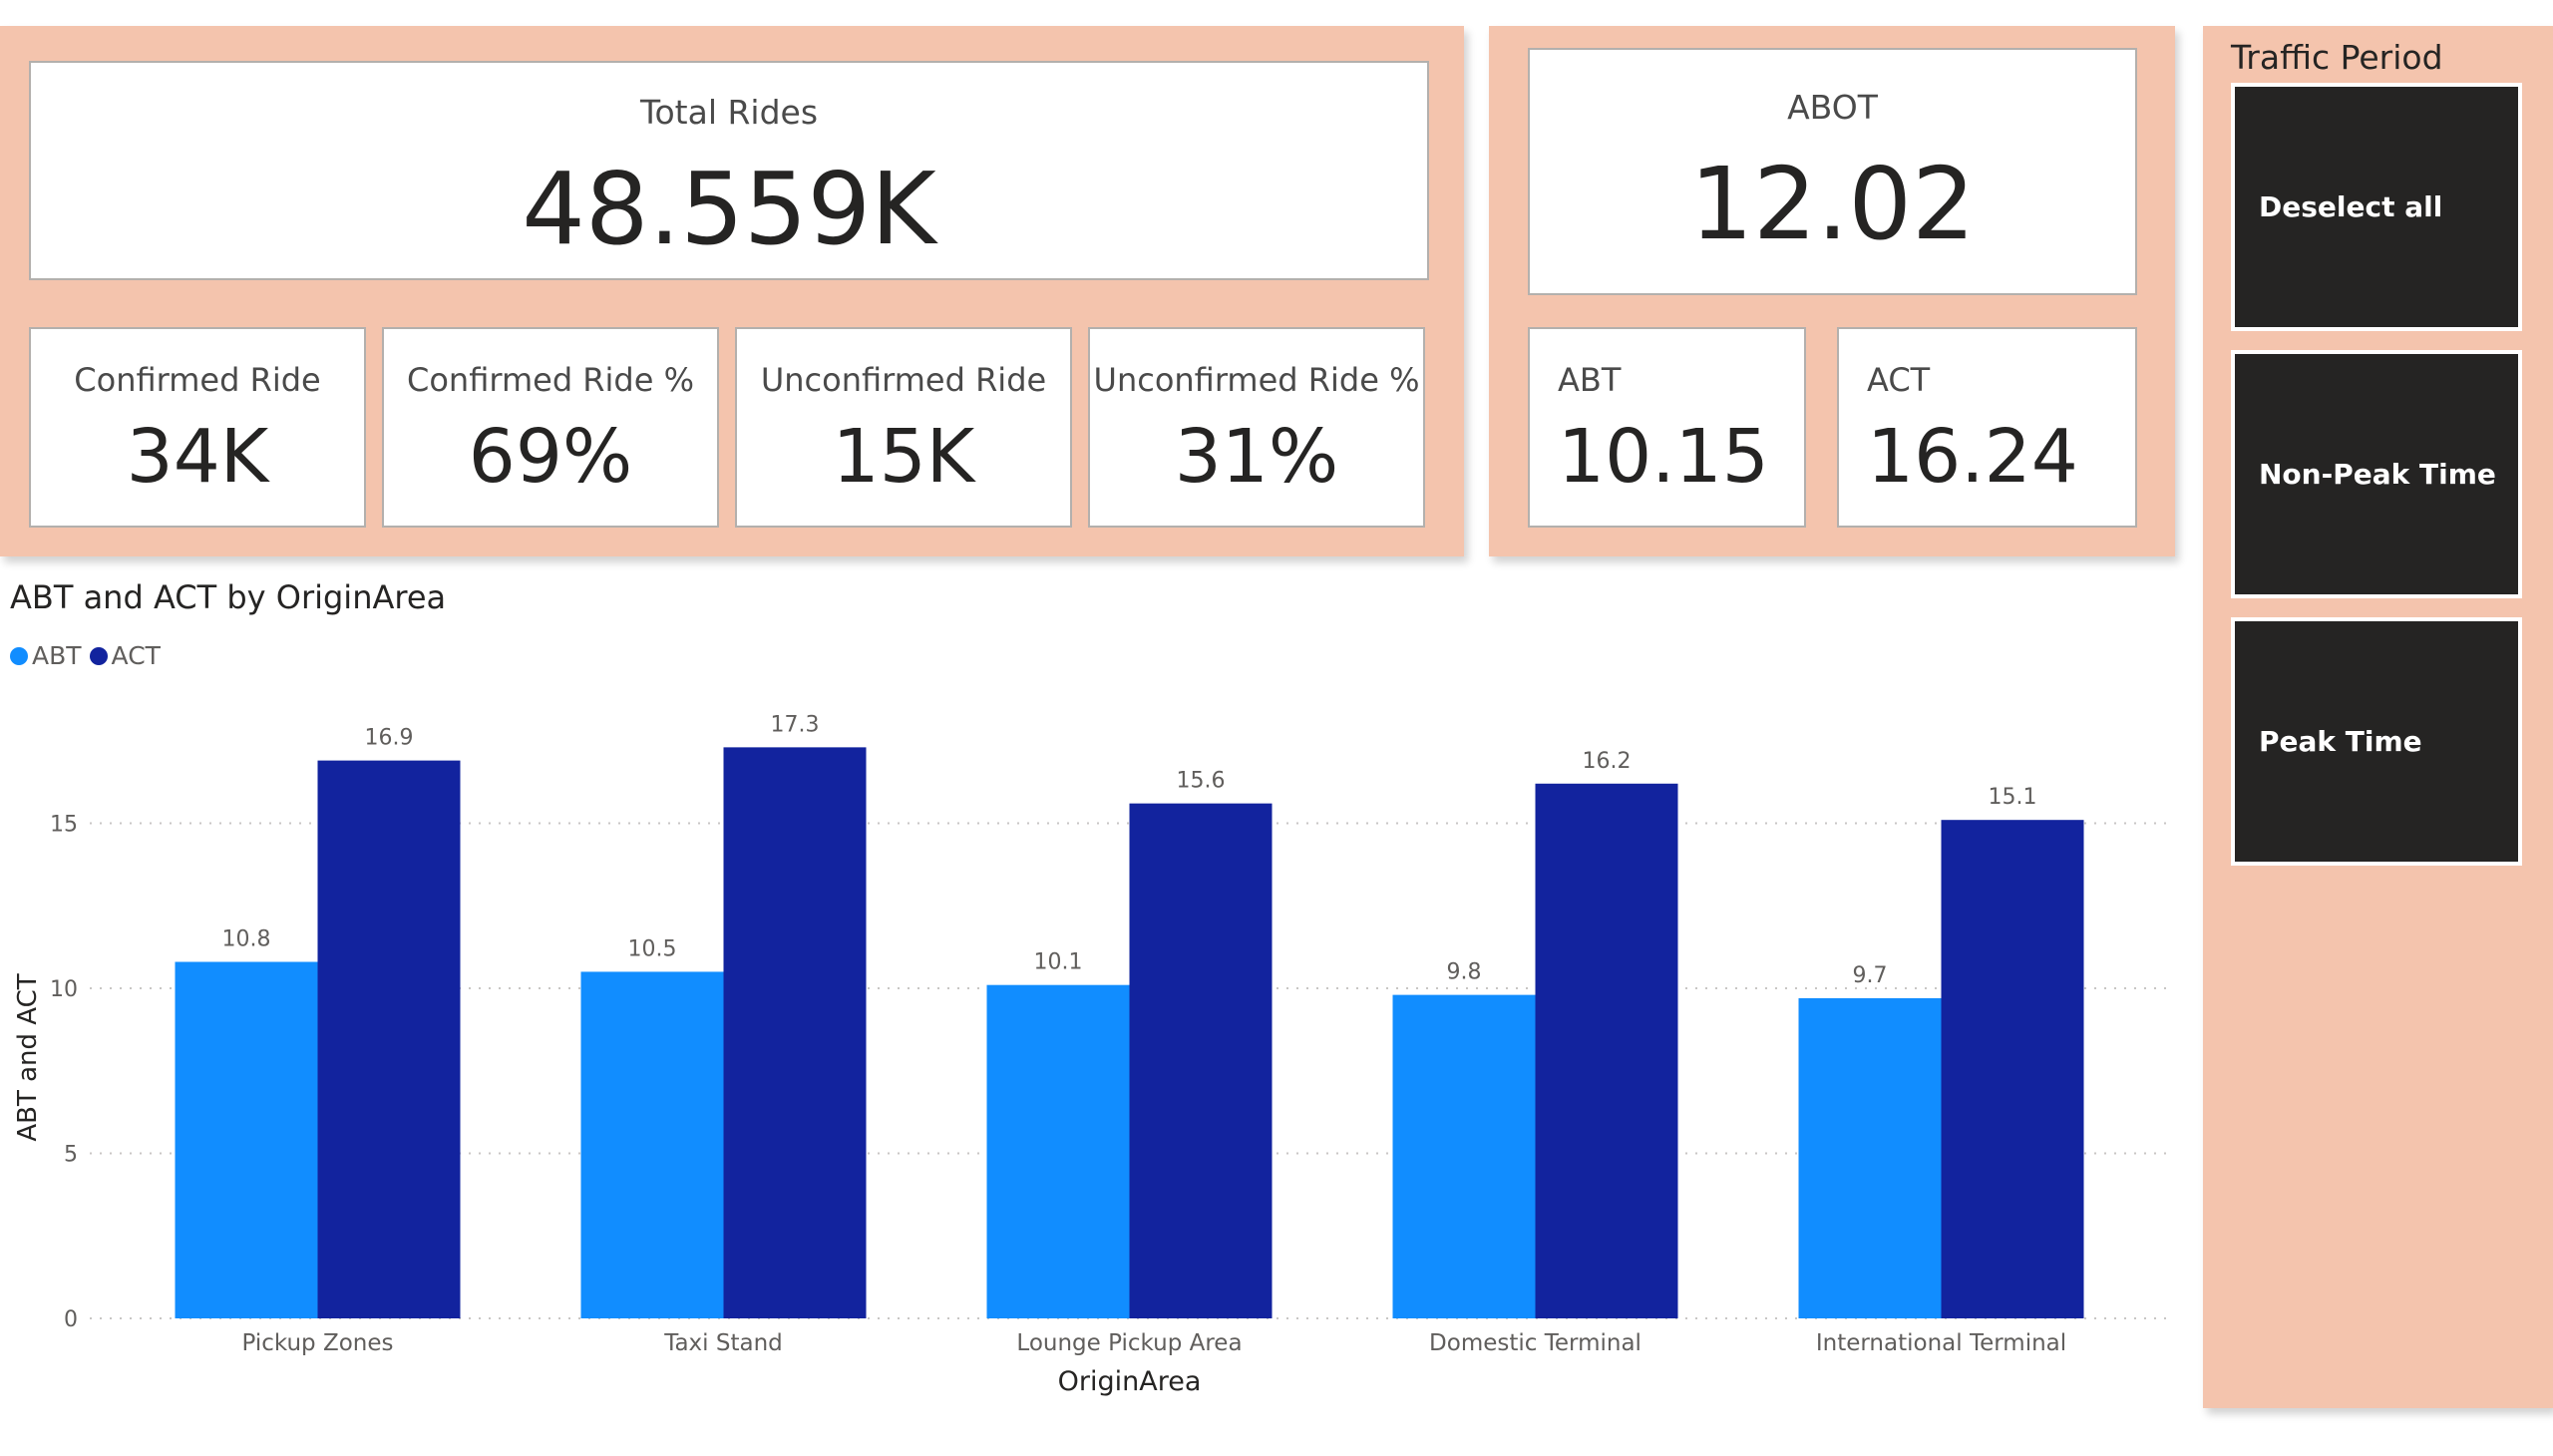 Image resolution: width=2553 pixels, height=1456 pixels. I want to click on act-value: 16.24, so click(1973, 457).